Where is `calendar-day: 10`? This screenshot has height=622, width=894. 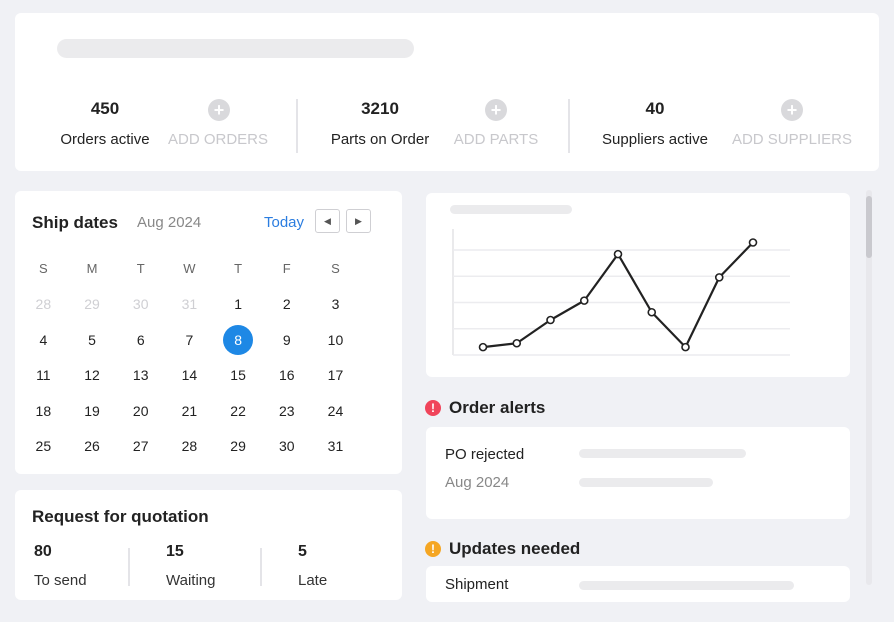
calendar-day: 10 is located at coordinates (335, 340).